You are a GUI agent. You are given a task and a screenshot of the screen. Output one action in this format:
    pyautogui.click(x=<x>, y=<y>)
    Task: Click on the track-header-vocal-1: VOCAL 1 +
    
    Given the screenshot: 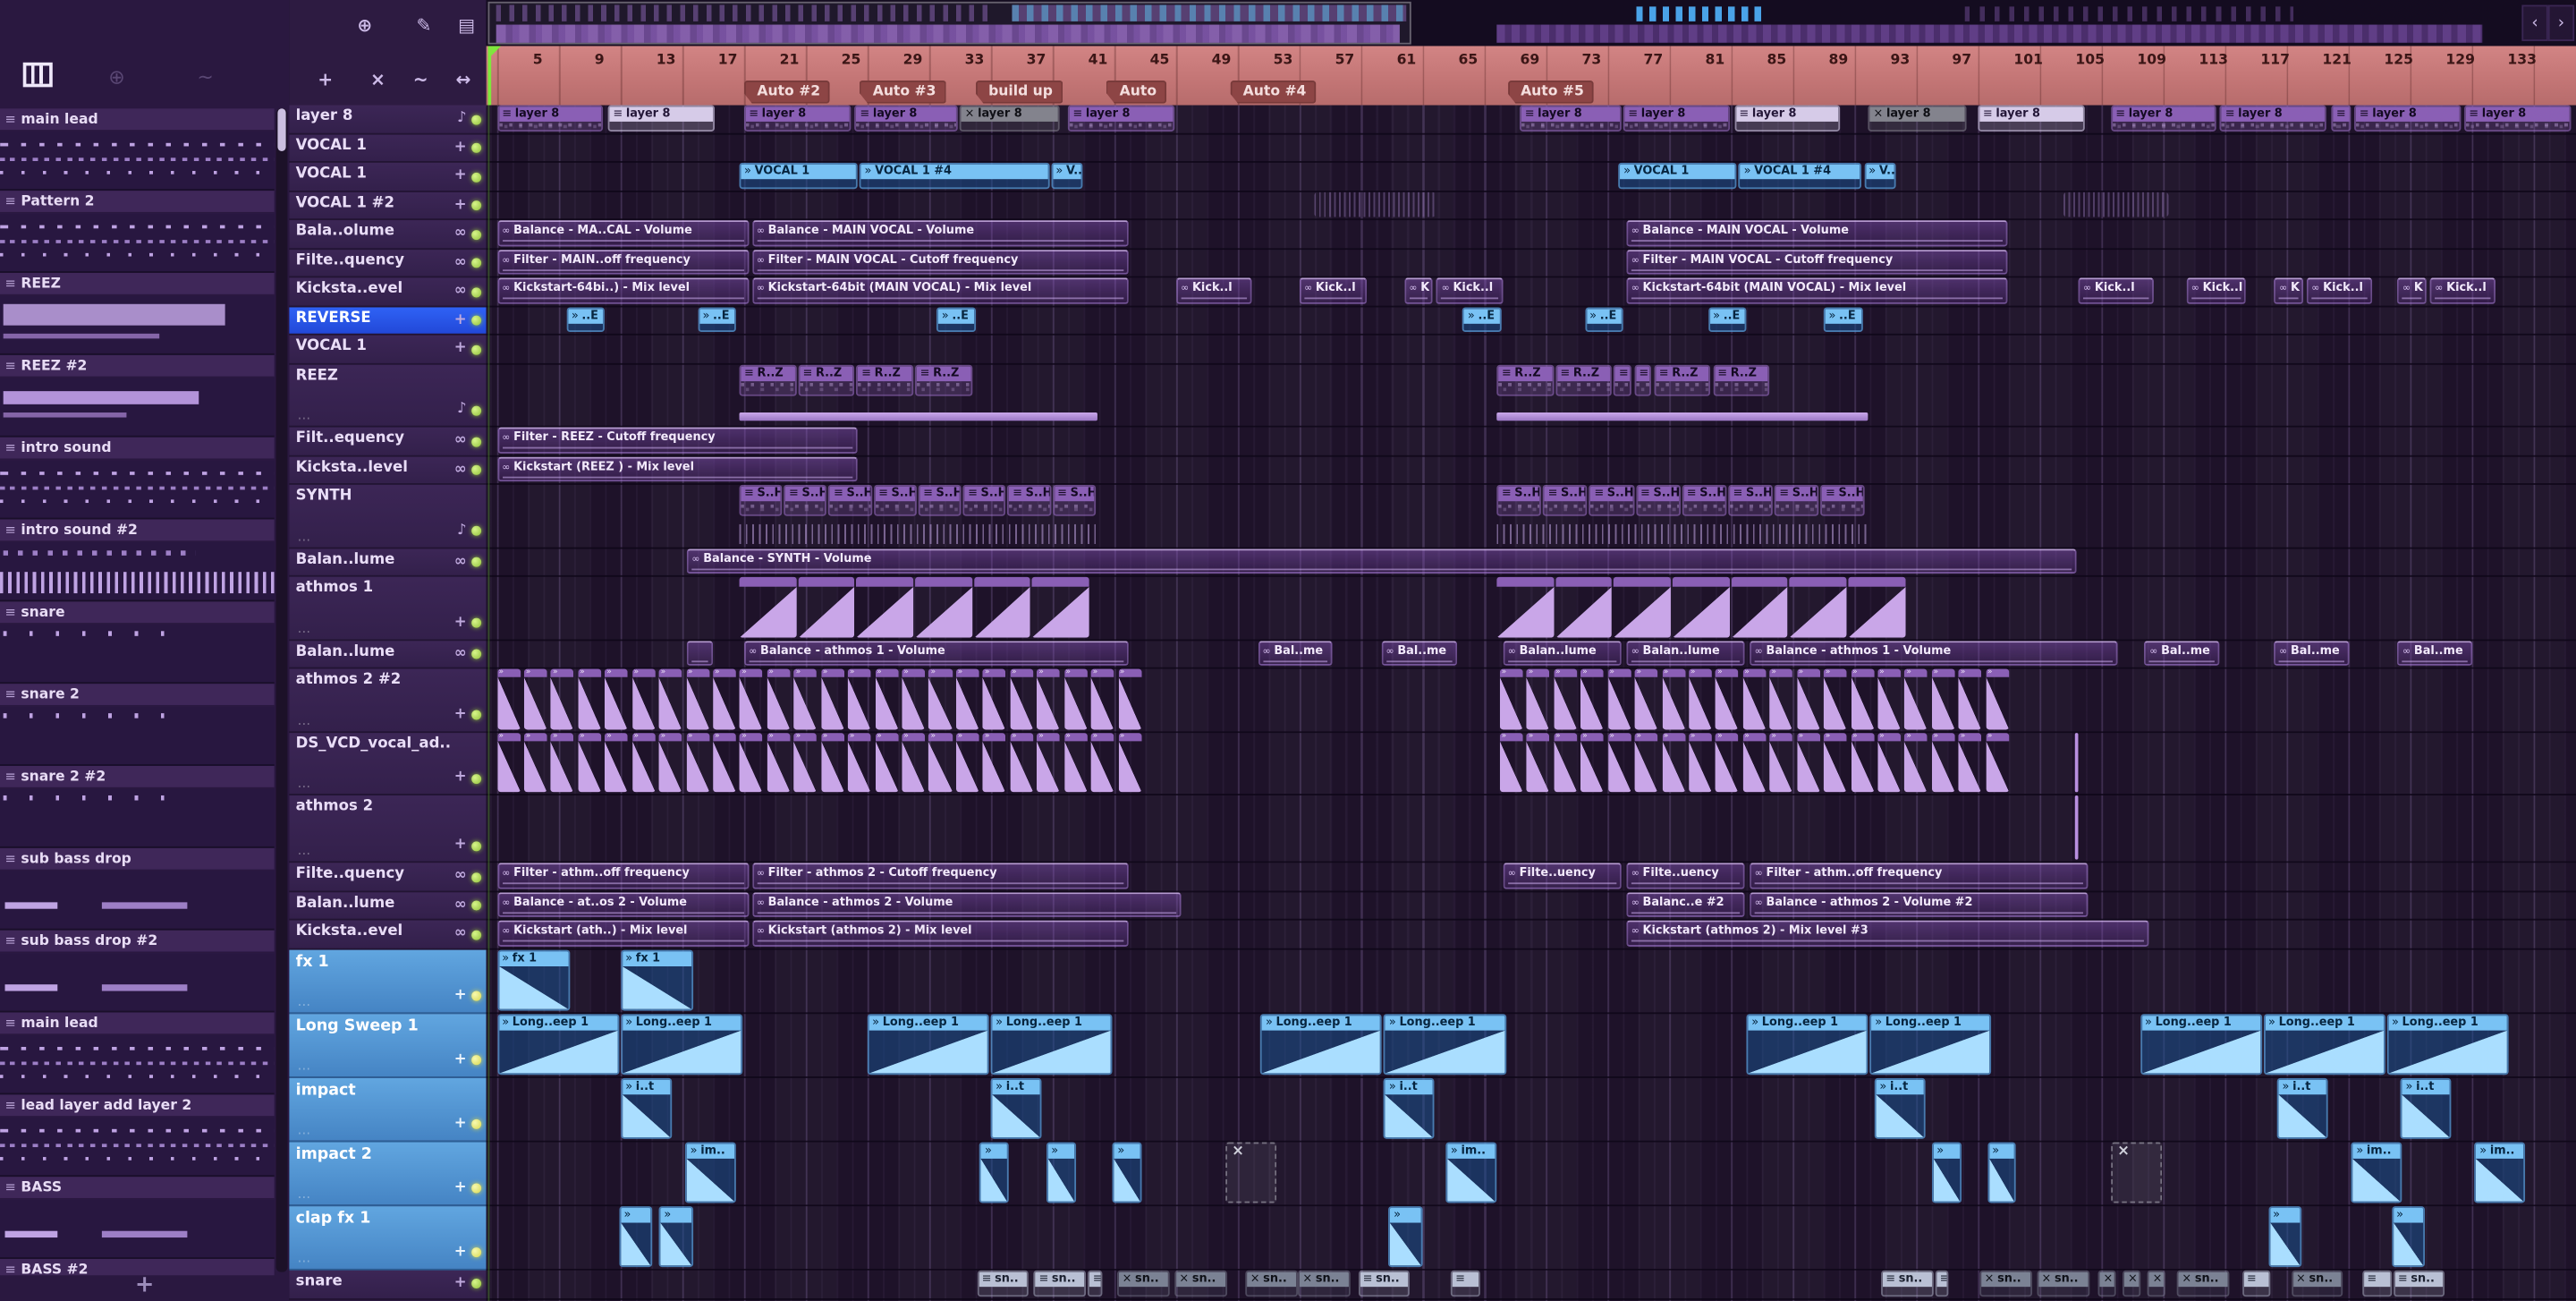 What is the action you would take?
    pyautogui.click(x=388, y=349)
    